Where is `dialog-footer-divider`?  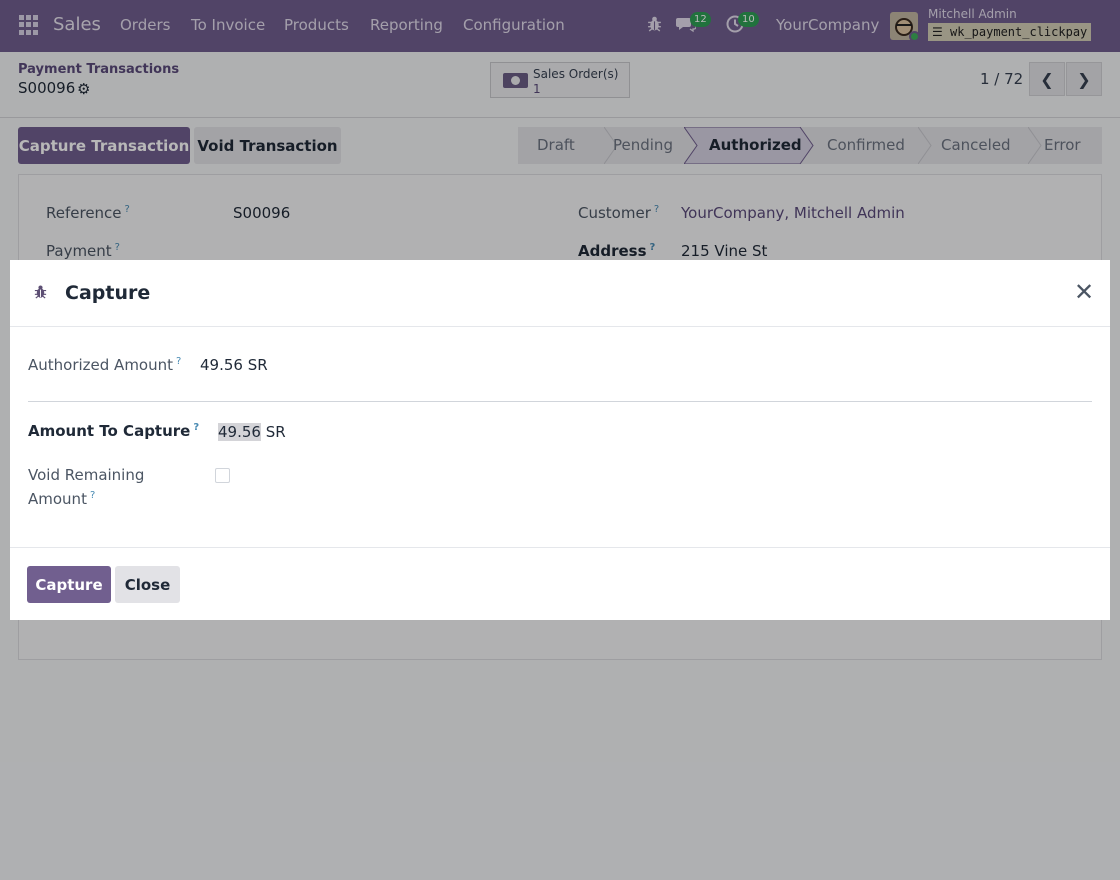 dialog-footer-divider is located at coordinates (560, 547).